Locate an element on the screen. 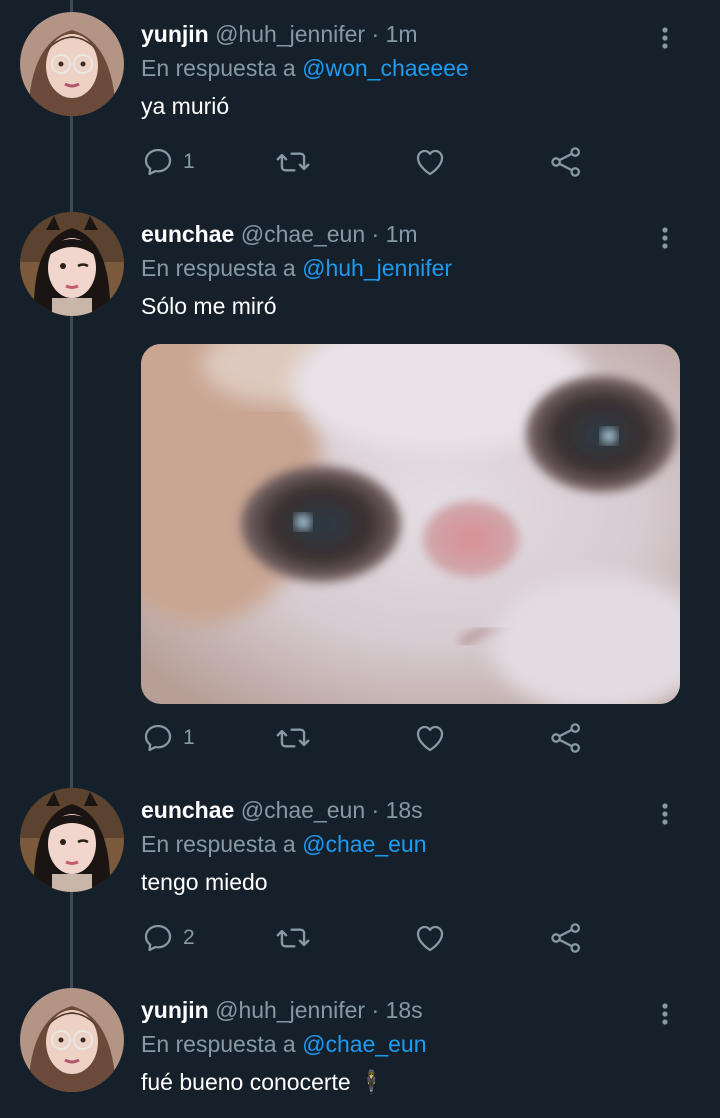 This screenshot has height=1118, width=720. tweet-text: tengo miedo is located at coordinates (204, 882).